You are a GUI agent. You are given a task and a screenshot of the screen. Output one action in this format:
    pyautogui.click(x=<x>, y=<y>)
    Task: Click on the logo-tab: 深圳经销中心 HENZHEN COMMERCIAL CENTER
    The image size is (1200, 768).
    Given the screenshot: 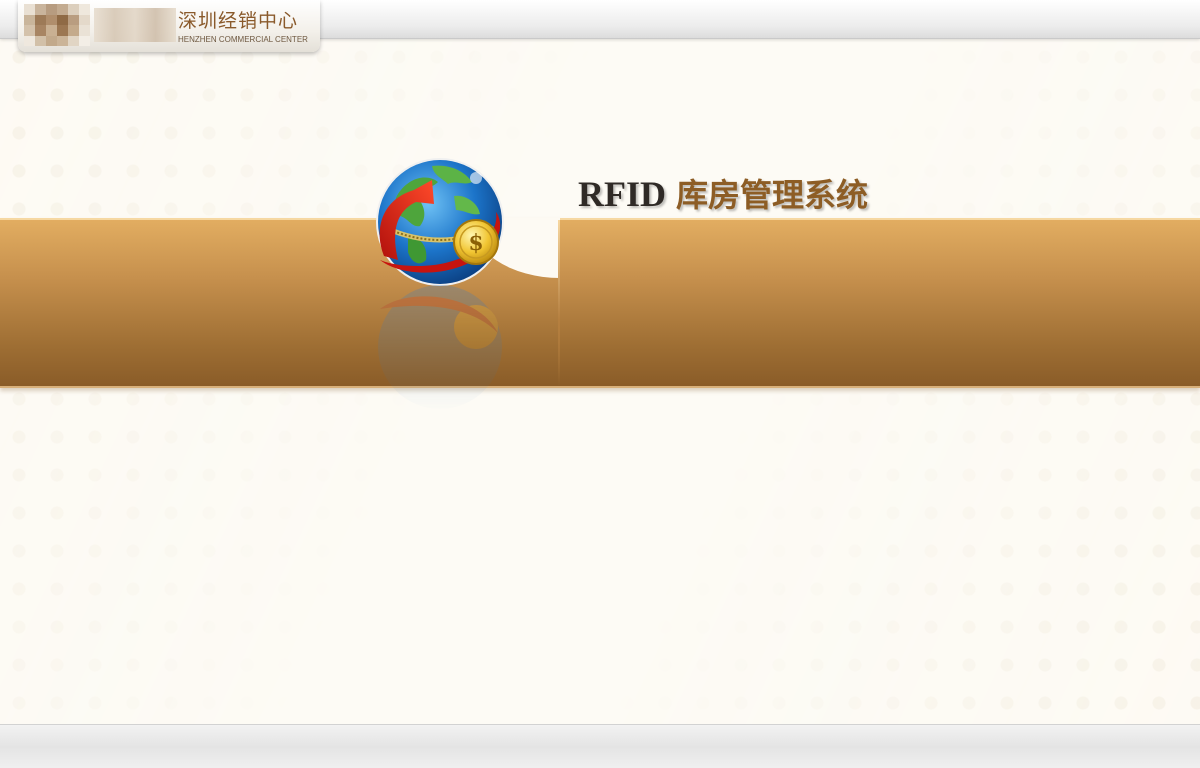 What is the action you would take?
    pyautogui.click(x=169, y=26)
    